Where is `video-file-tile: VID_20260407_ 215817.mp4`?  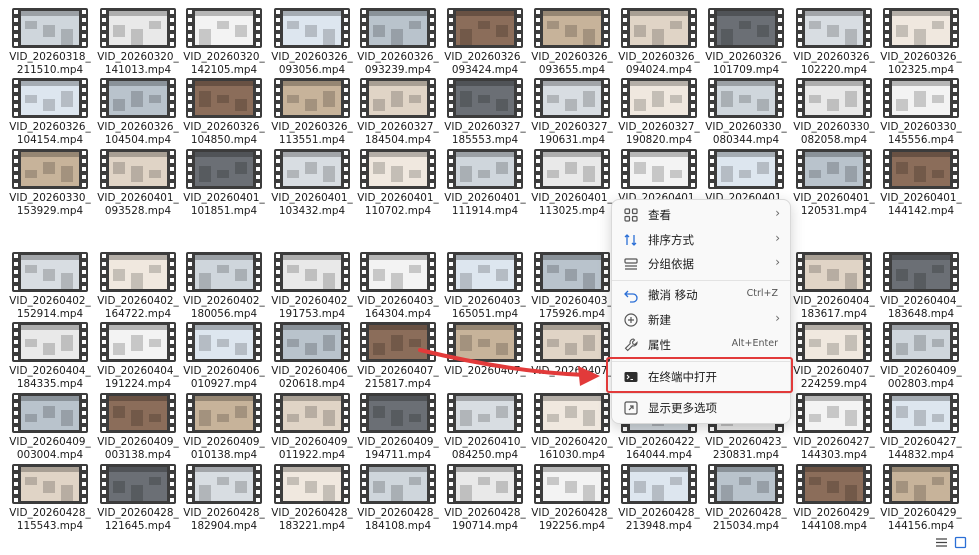
video-file-tile: VID_20260407_ 215817.mp4 is located at coordinates (398, 363).